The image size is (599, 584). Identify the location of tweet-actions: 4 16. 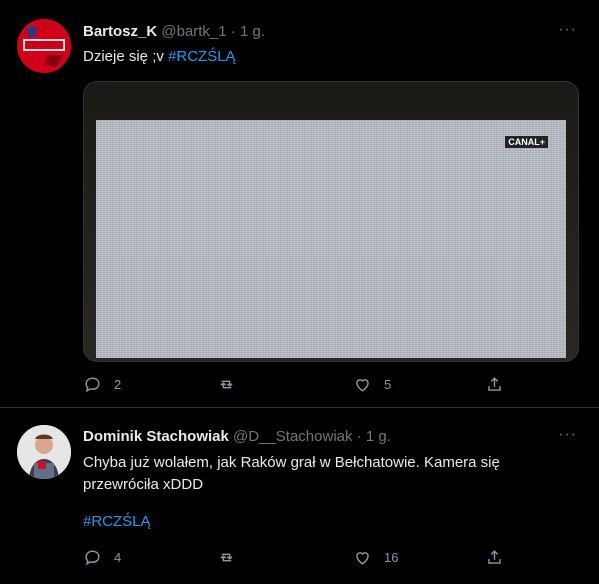
(298, 558).